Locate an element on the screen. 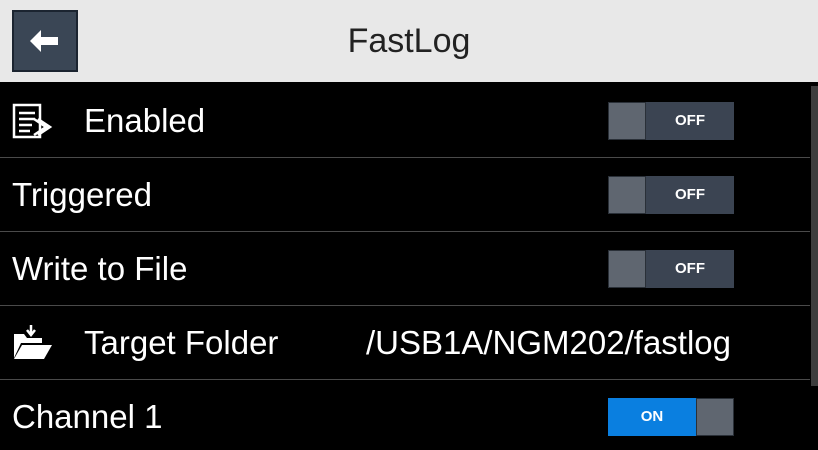  row-label-channel-1: Channel 1 is located at coordinates (87, 416).